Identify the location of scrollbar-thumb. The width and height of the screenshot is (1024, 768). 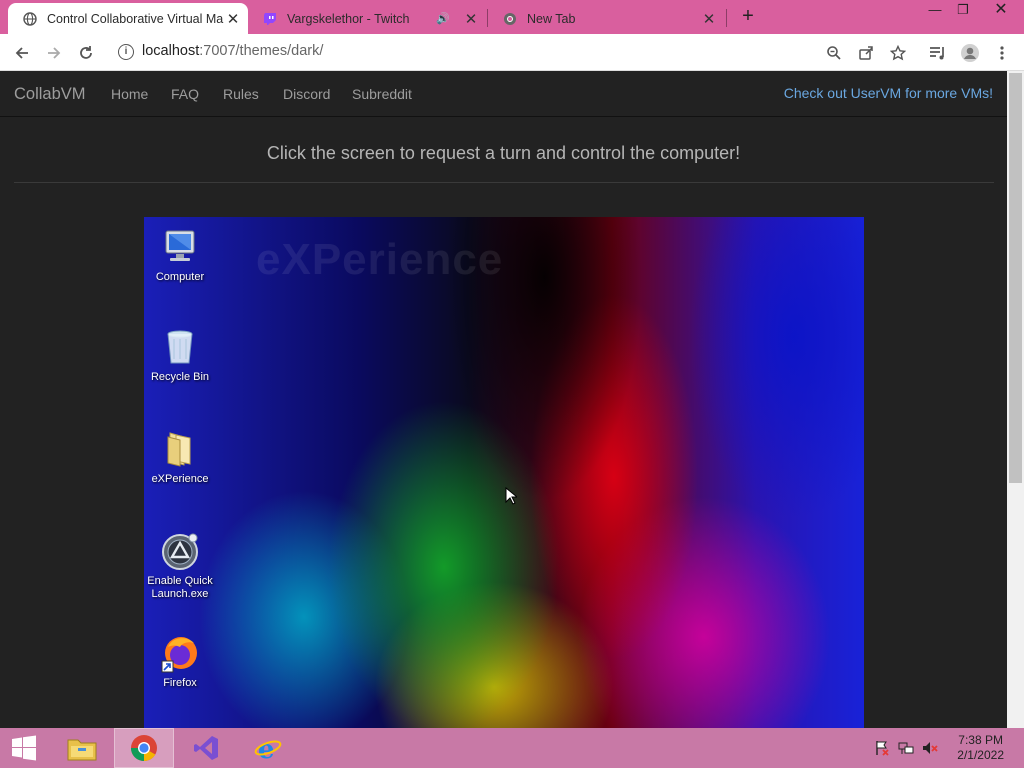
(1015, 278).